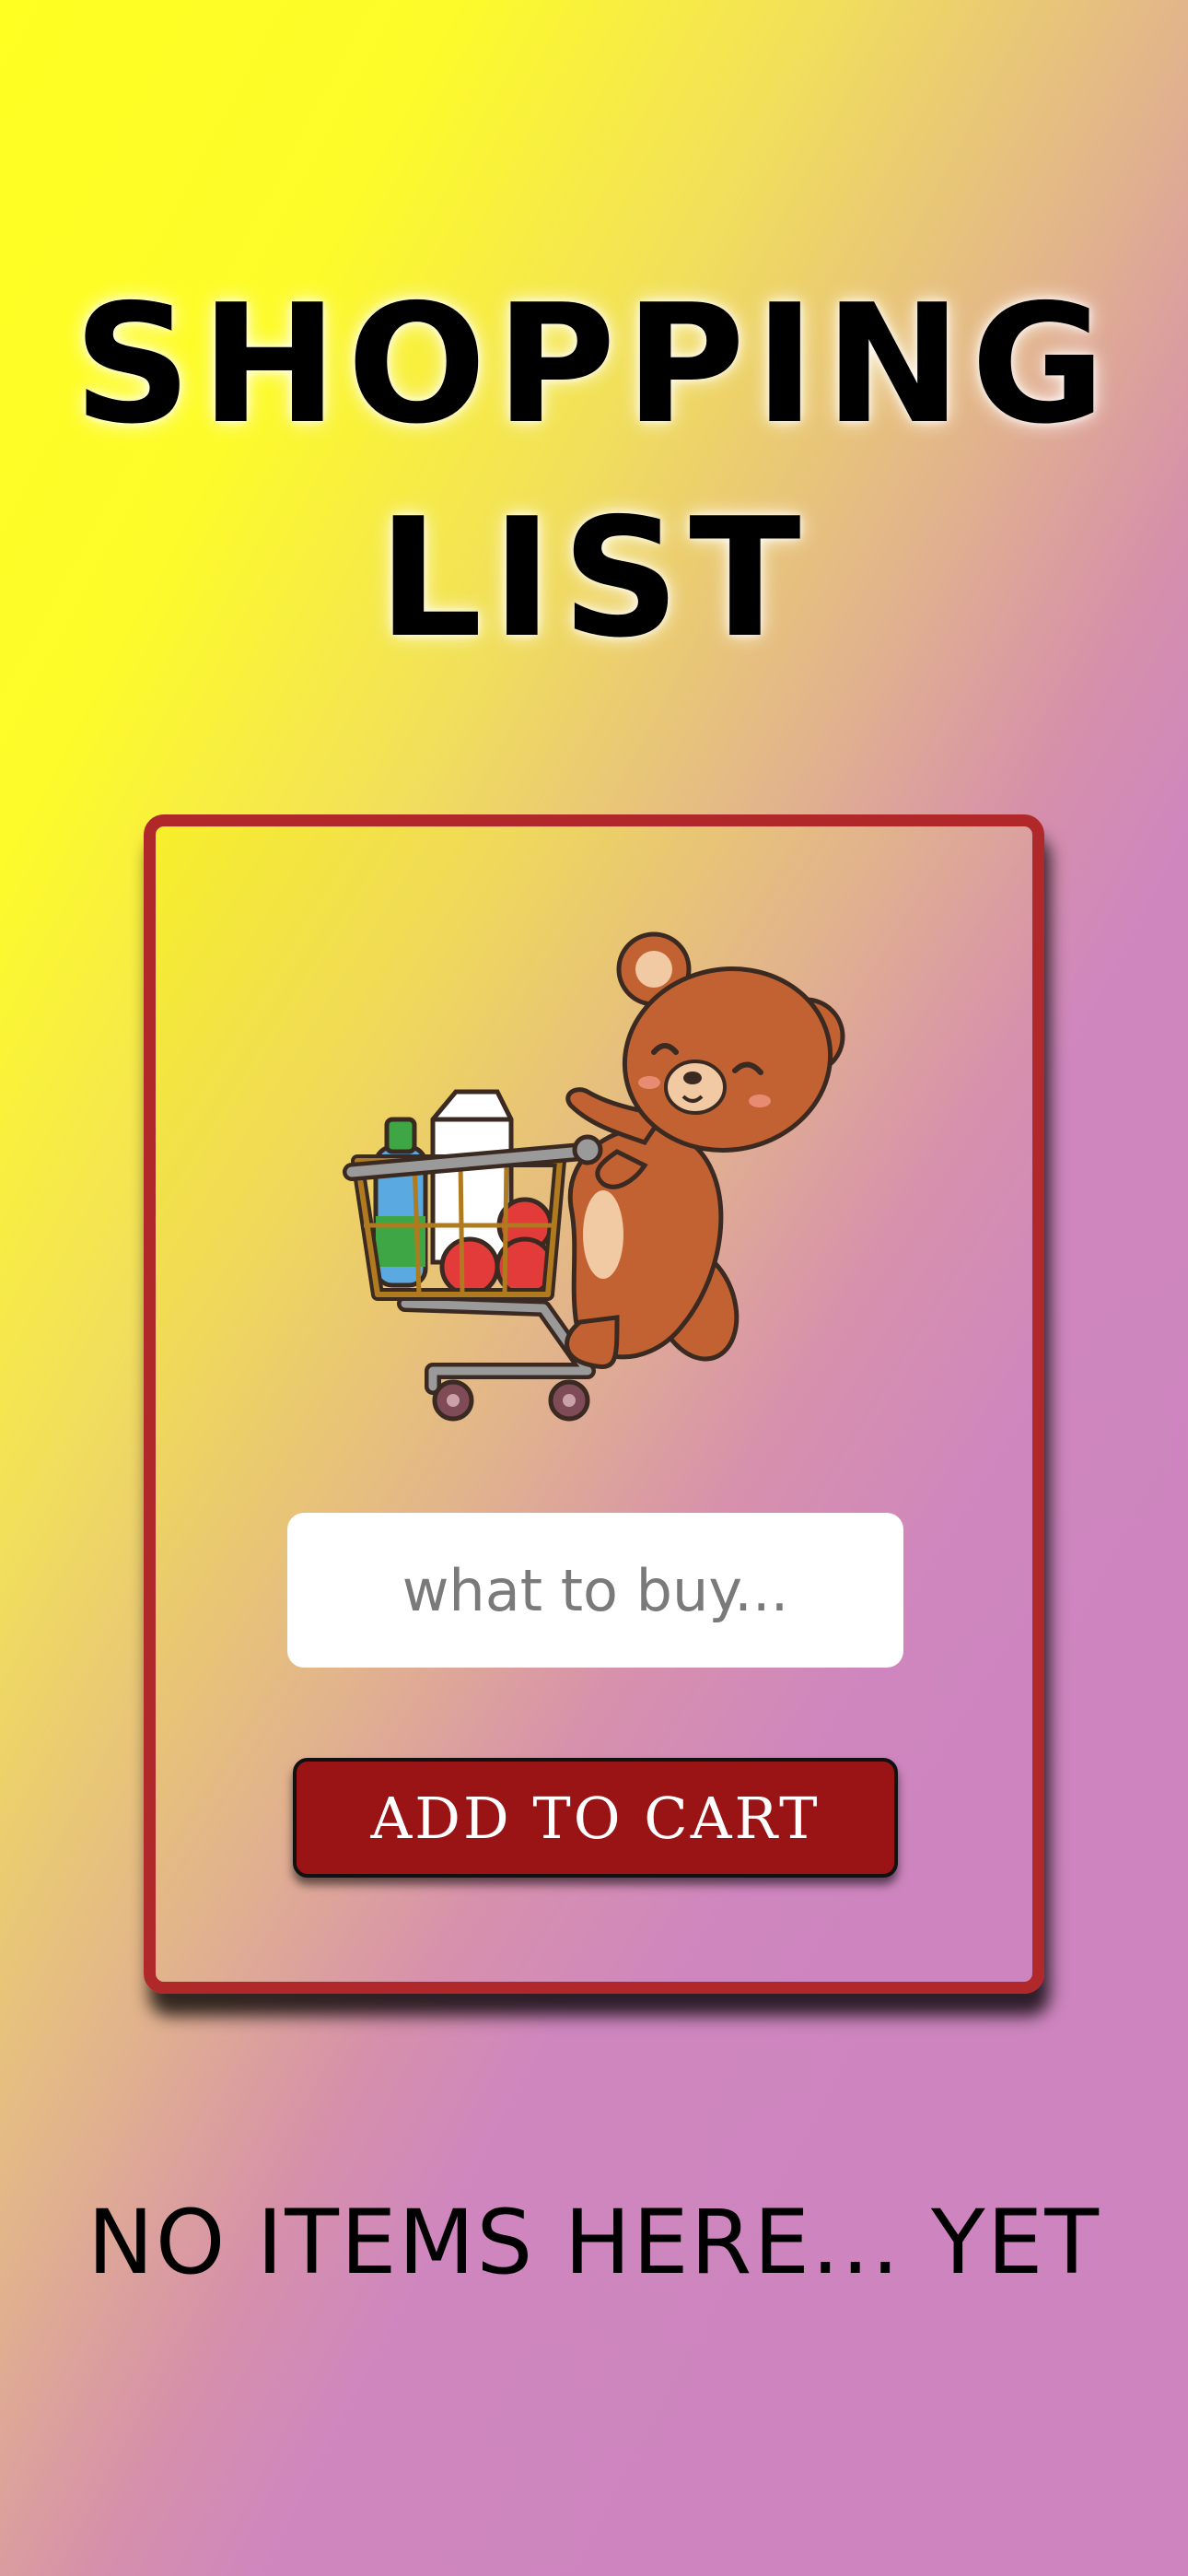  I want to click on empty-list-message: NO ITEMS HERE... YET, so click(594, 2242).